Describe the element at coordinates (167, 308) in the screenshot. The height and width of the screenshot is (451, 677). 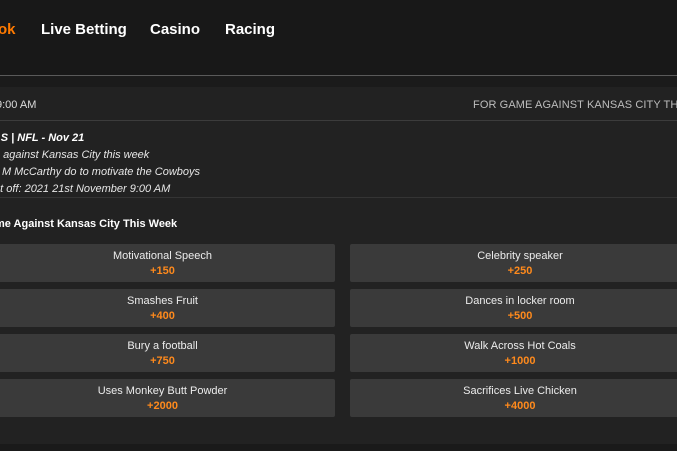
I see `odds-button: Smashes Fruit +400` at that location.